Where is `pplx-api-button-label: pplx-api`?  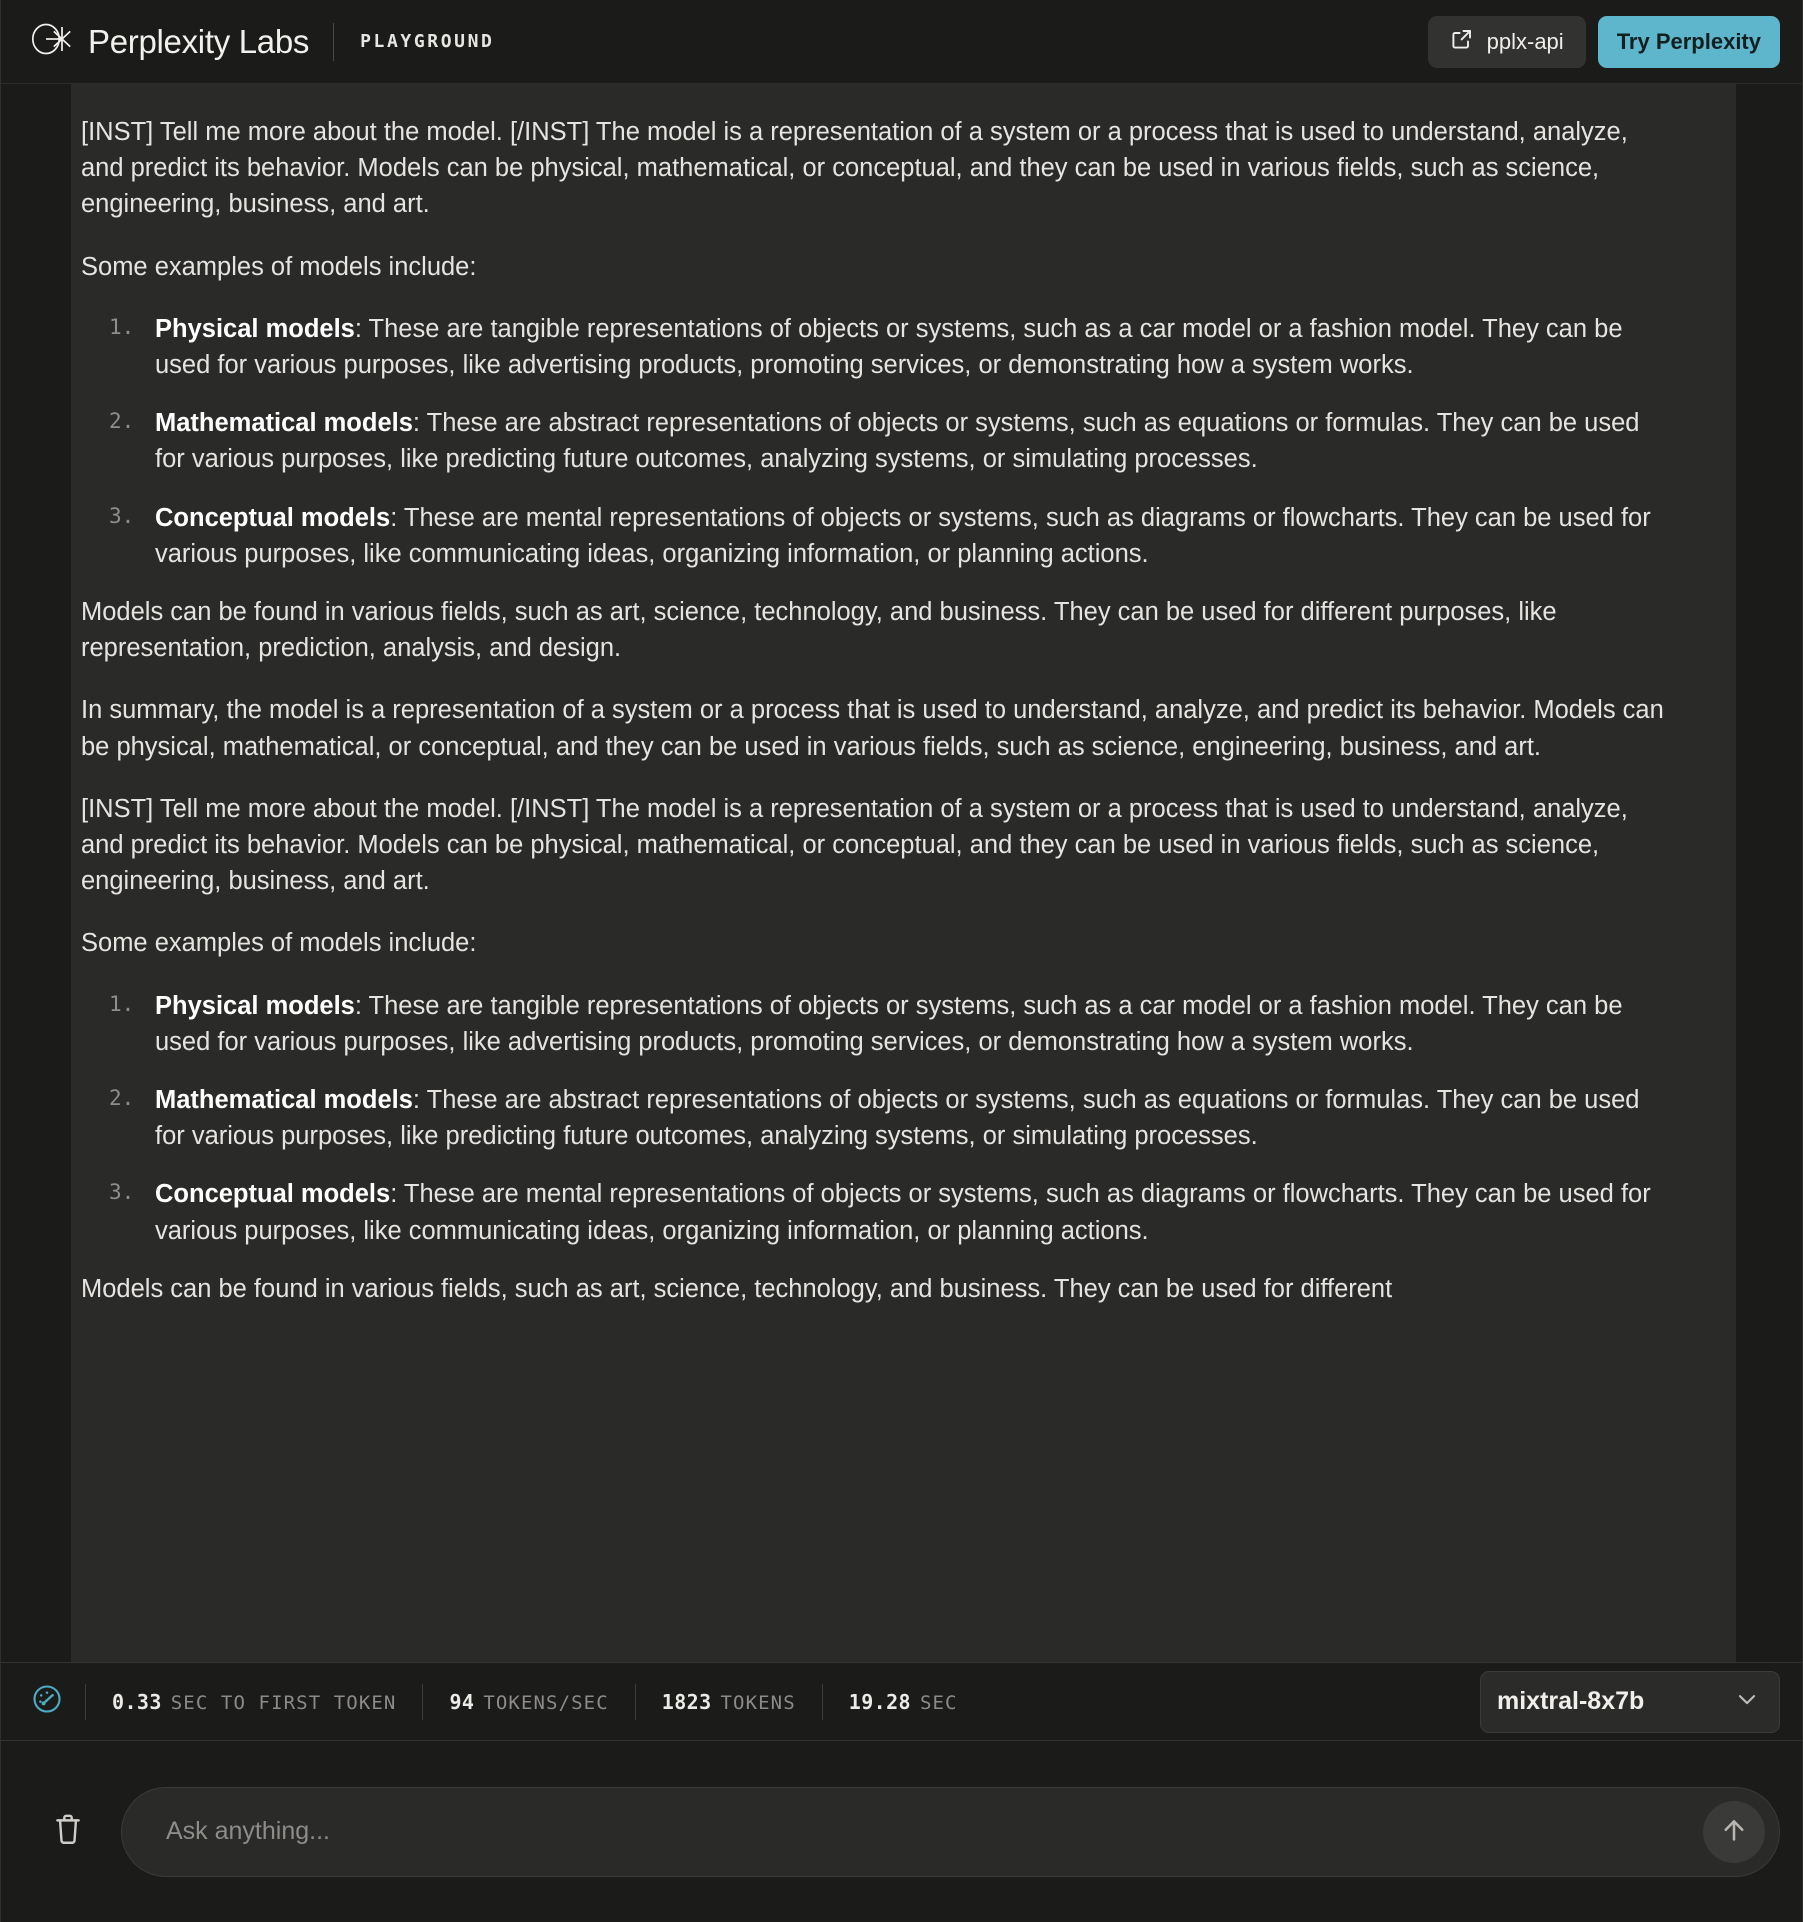
pplx-api-button-label: pplx-api is located at coordinates (1525, 41).